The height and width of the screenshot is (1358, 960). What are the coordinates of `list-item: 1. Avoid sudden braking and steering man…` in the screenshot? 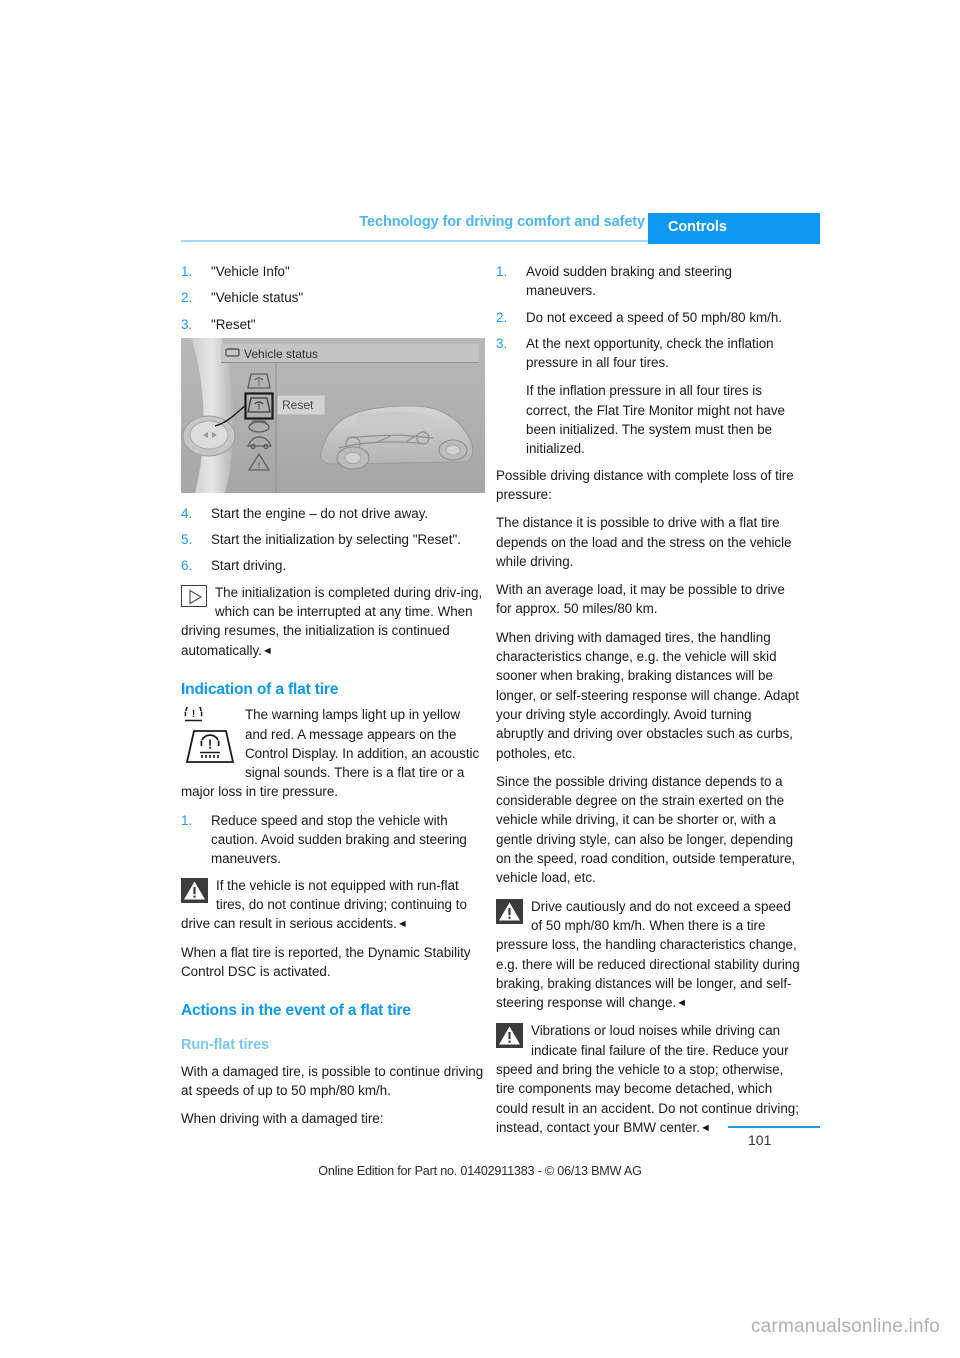 It's located at (648, 281).